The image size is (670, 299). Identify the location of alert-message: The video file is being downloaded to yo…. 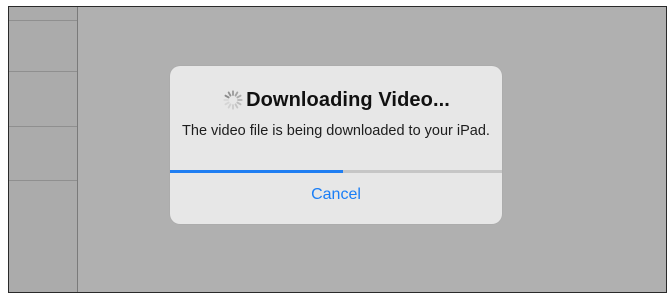
(336, 131).